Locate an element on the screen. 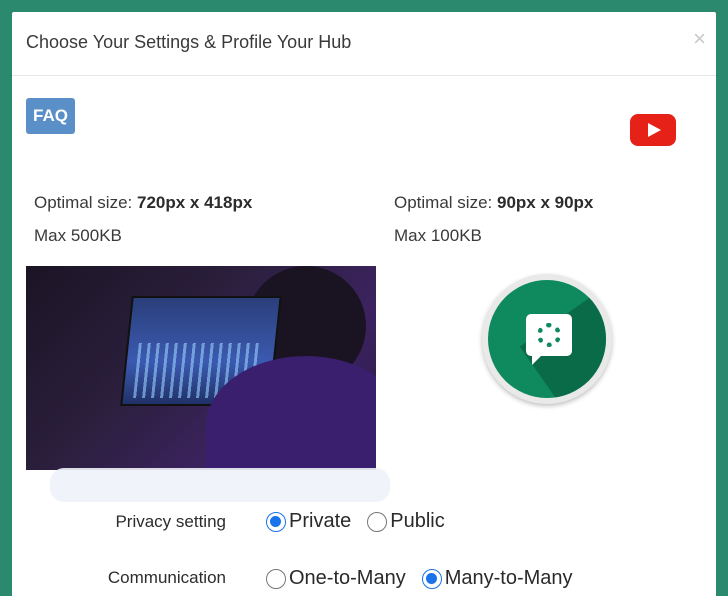 Image resolution: width=728 pixels, height=596 pixels. youtube-icon is located at coordinates (653, 130).